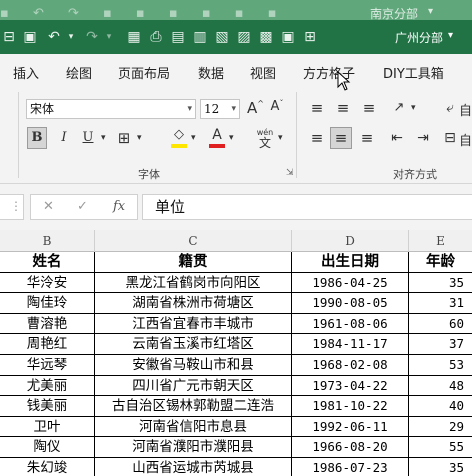 The width and height of the screenshot is (472, 476). I want to click on cell-age: 29, so click(440, 427).